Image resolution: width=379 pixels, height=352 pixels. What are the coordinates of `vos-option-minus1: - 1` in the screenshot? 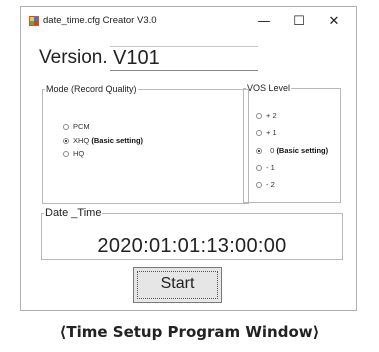 It's located at (265, 167).